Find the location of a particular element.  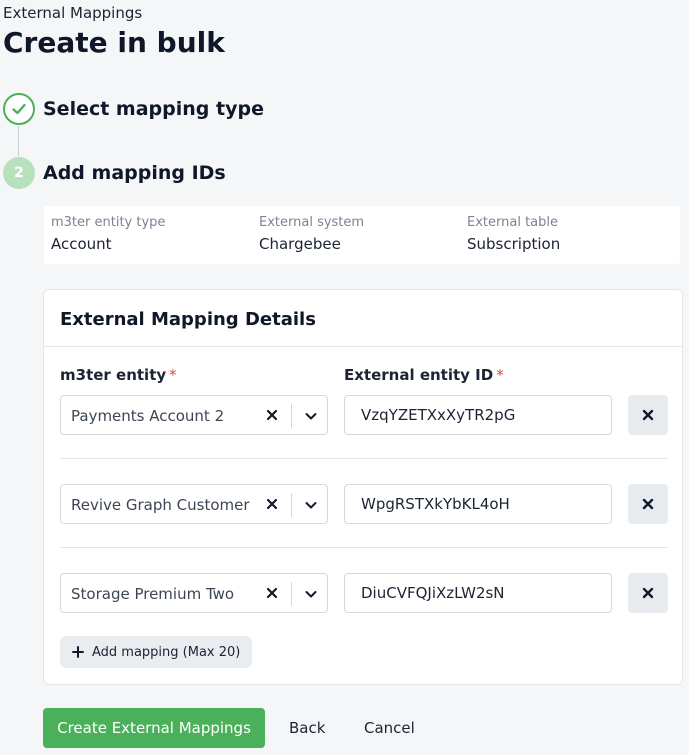

breadcrumb: External Mappings is located at coordinates (72, 13).